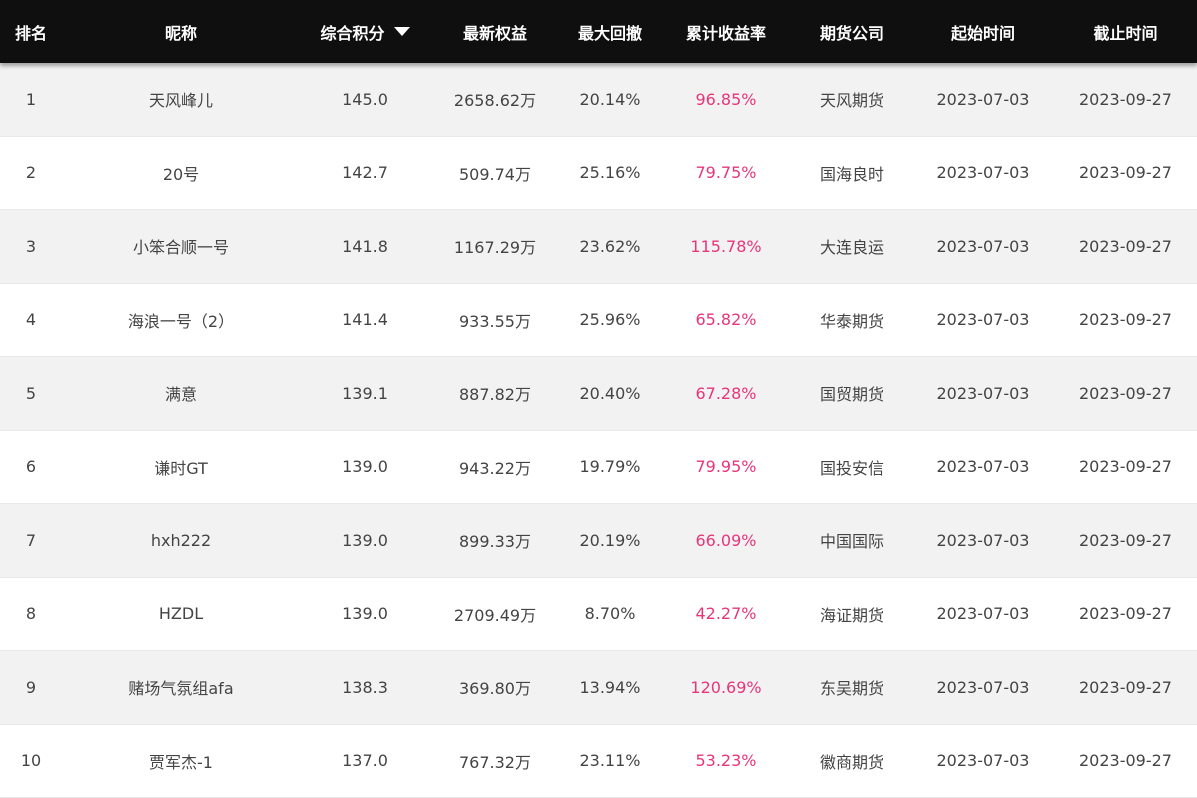  I want to click on cell-company: 国投安信, so click(851, 468).